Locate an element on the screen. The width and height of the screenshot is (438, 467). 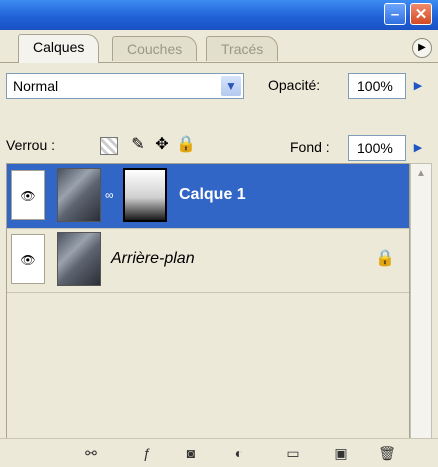
adjustment-layer-icon: ◐ is located at coordinates (239, 453).